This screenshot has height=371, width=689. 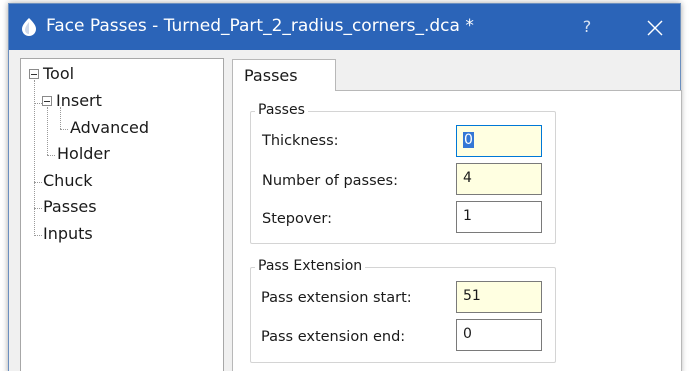 I want to click on tree-item-insert: Insert, so click(x=79, y=100).